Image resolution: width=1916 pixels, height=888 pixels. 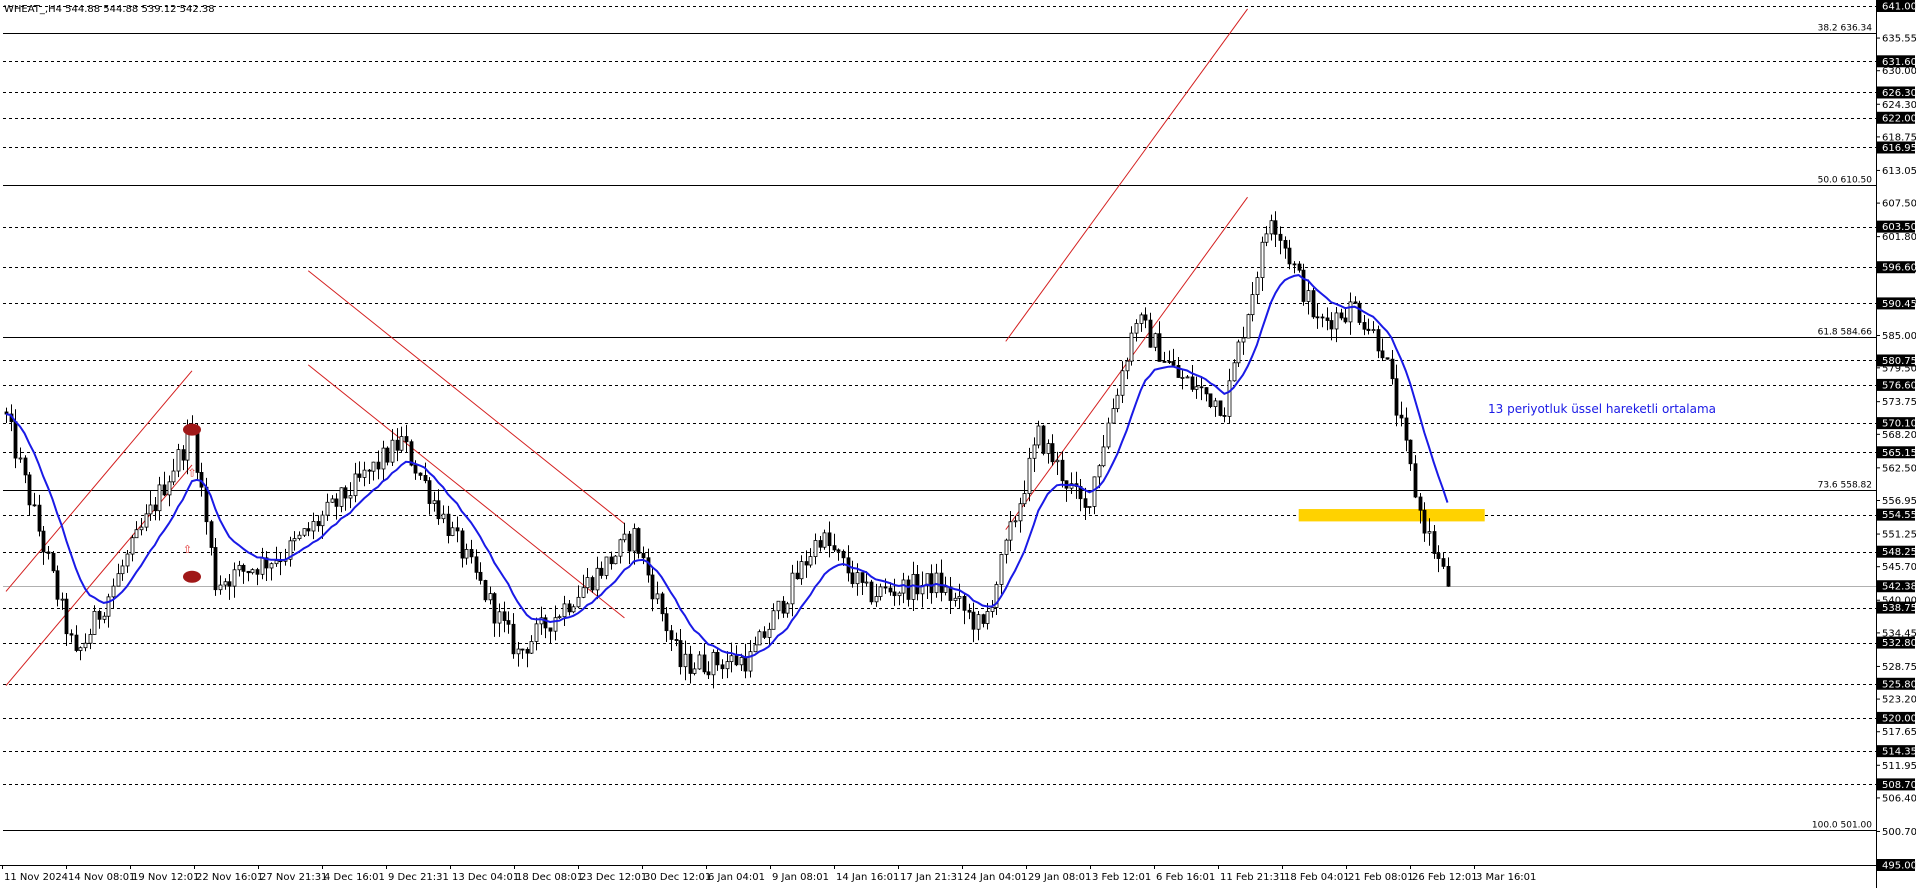 I want to click on price-tick-label: 556.95, so click(x=1899, y=501).